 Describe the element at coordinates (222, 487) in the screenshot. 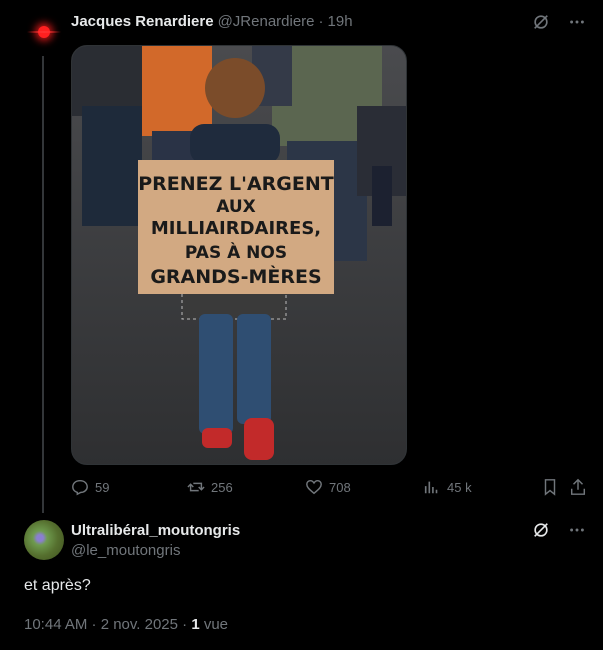

I see `repost-count: 256` at that location.